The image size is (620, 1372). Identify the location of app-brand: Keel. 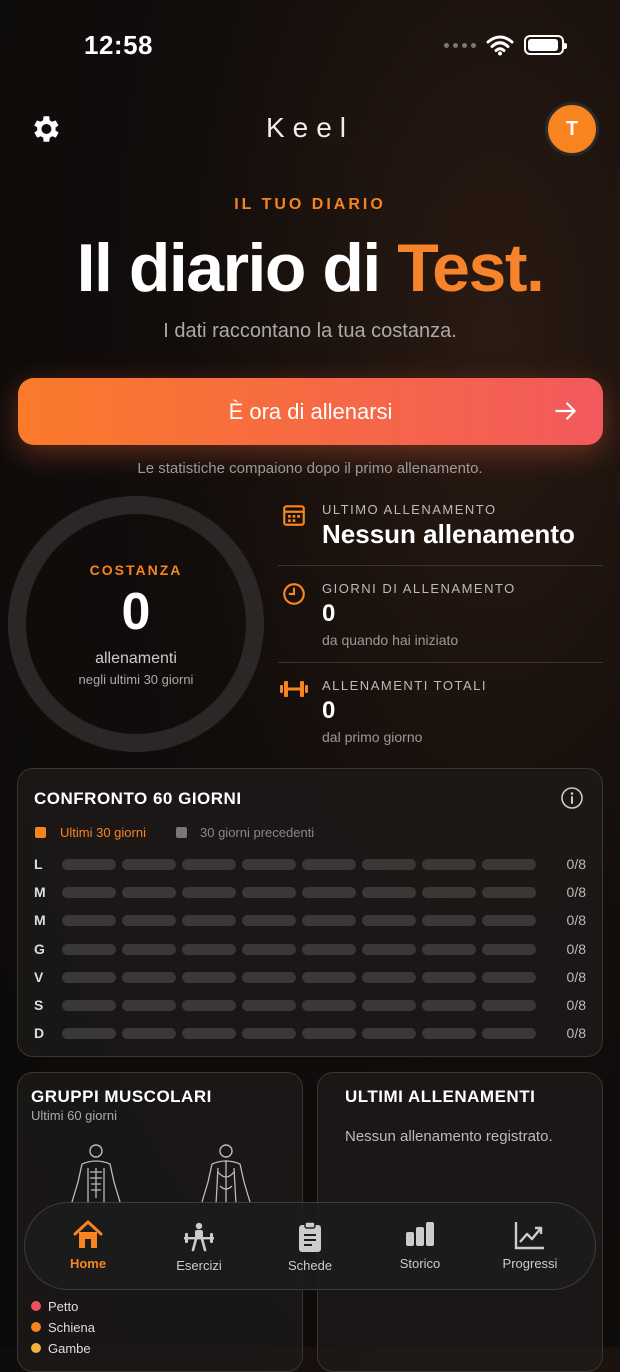
(310, 127).